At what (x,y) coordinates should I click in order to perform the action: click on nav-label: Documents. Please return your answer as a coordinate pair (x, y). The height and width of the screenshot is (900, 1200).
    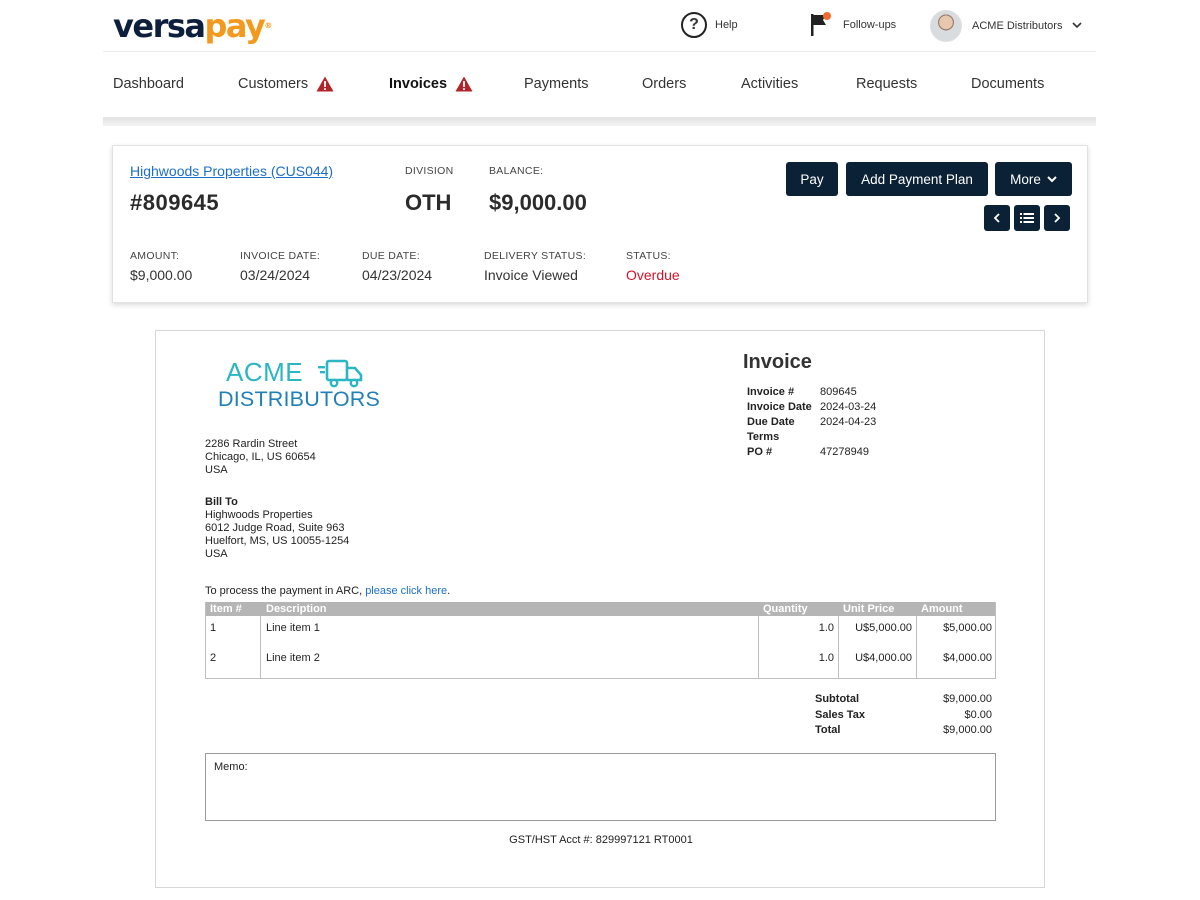
    Looking at the image, I should click on (1008, 84).